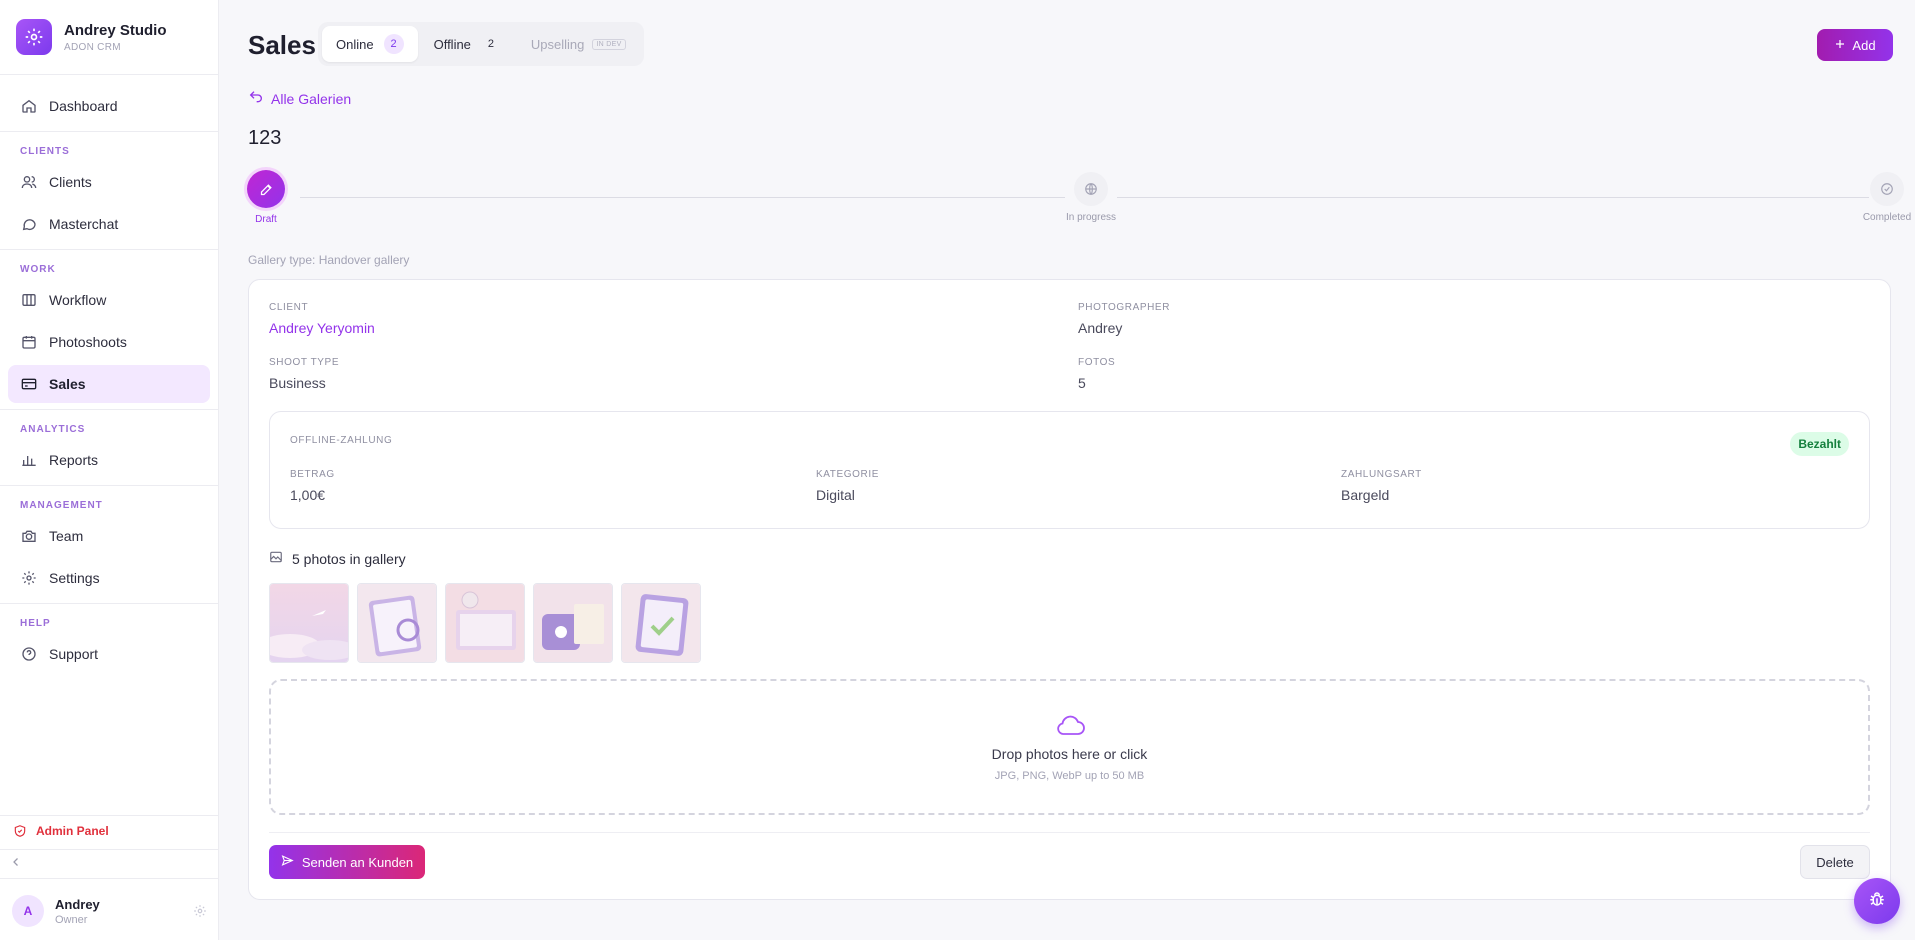  What do you see at coordinates (452, 44) in the screenshot?
I see `tab-label: Offline` at bounding box center [452, 44].